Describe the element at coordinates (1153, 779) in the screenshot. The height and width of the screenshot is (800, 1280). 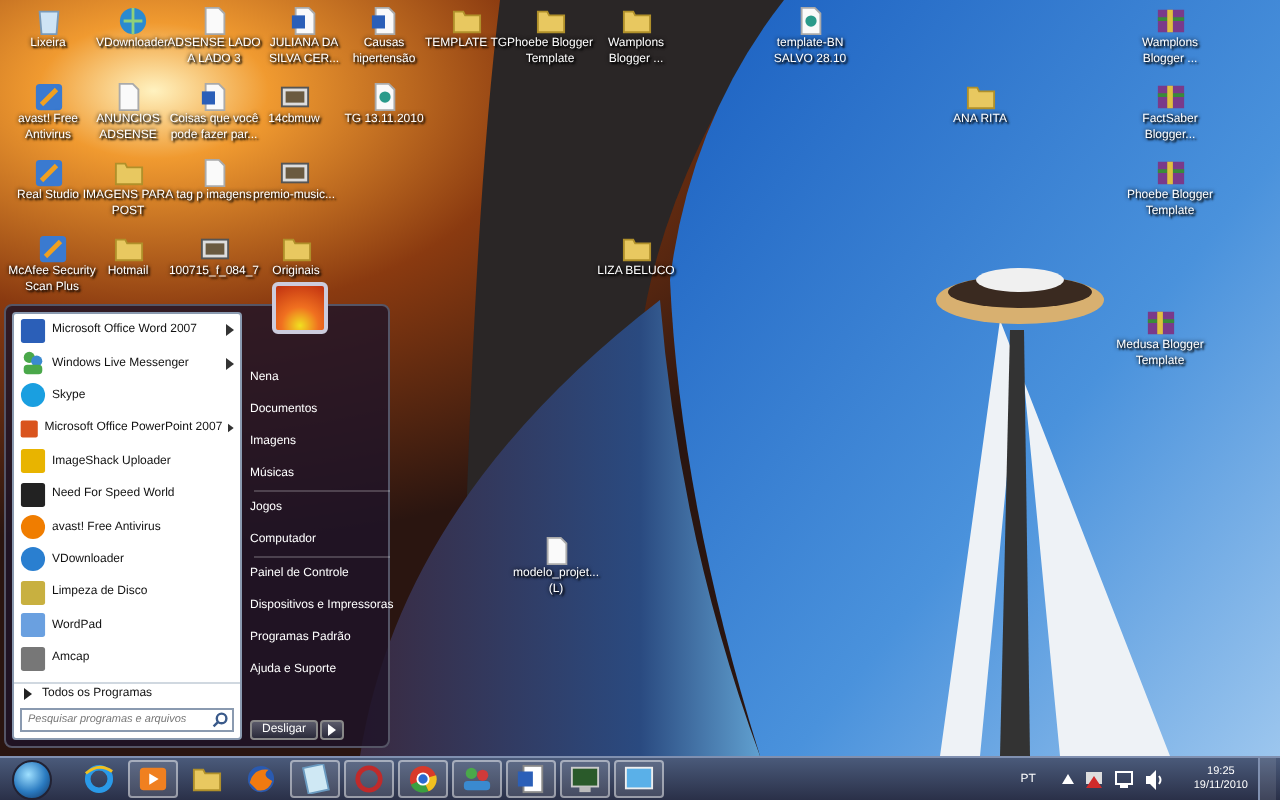
I see `speaker-icon` at that location.